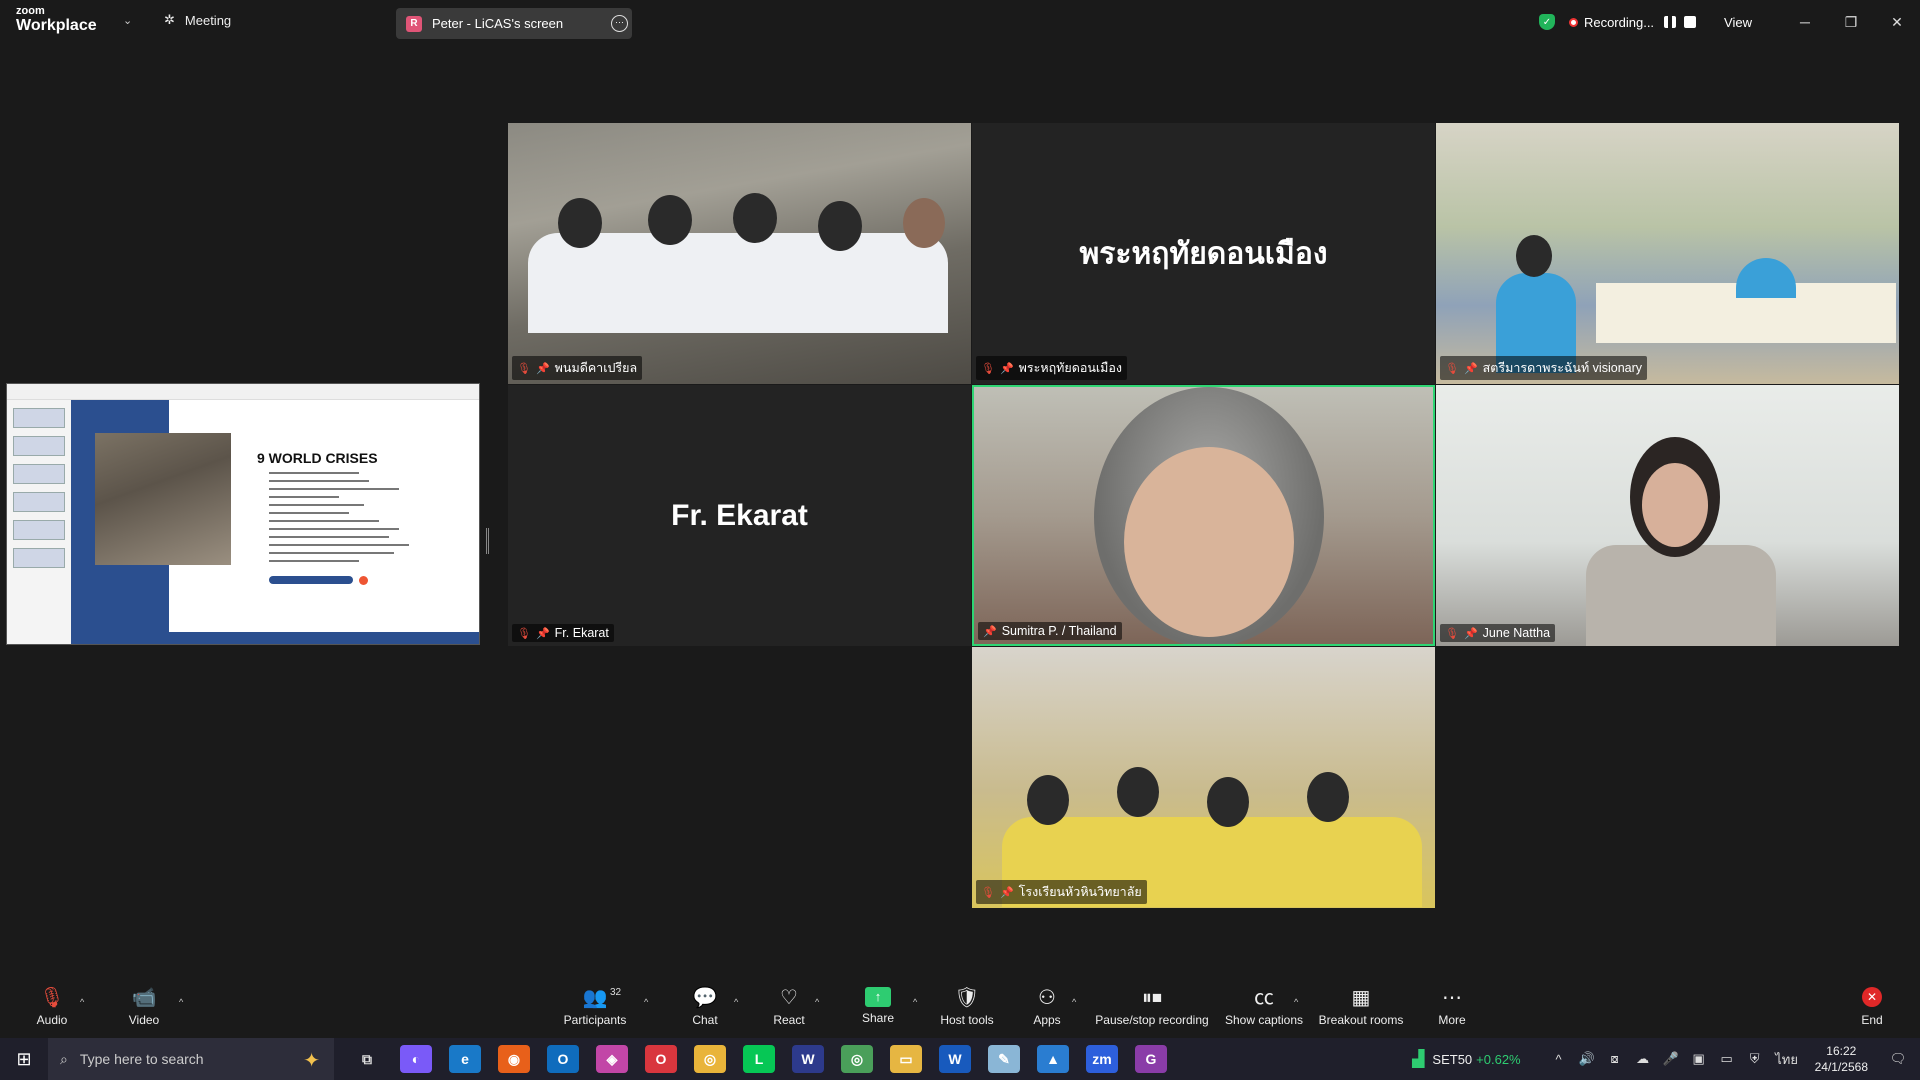 The width and height of the screenshot is (1920, 1080). I want to click on video-tile: Fr. Ekarat 🎙 📌 Fr. Ekarat, so click(739, 515).